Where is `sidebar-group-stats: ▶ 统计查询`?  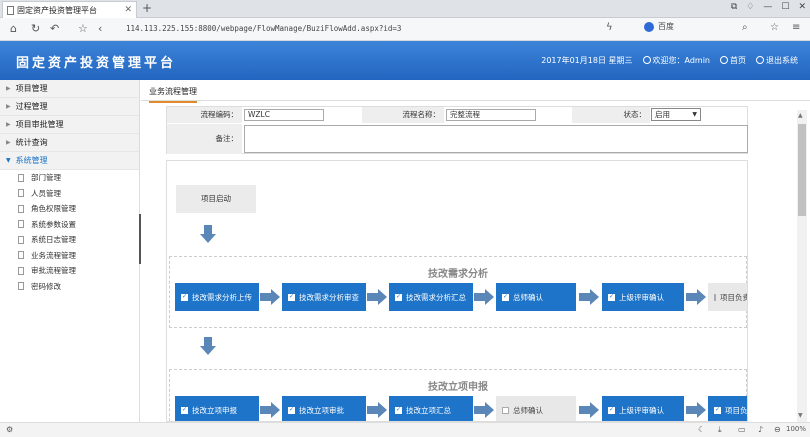 sidebar-group-stats: ▶ 统计查询 is located at coordinates (69, 143).